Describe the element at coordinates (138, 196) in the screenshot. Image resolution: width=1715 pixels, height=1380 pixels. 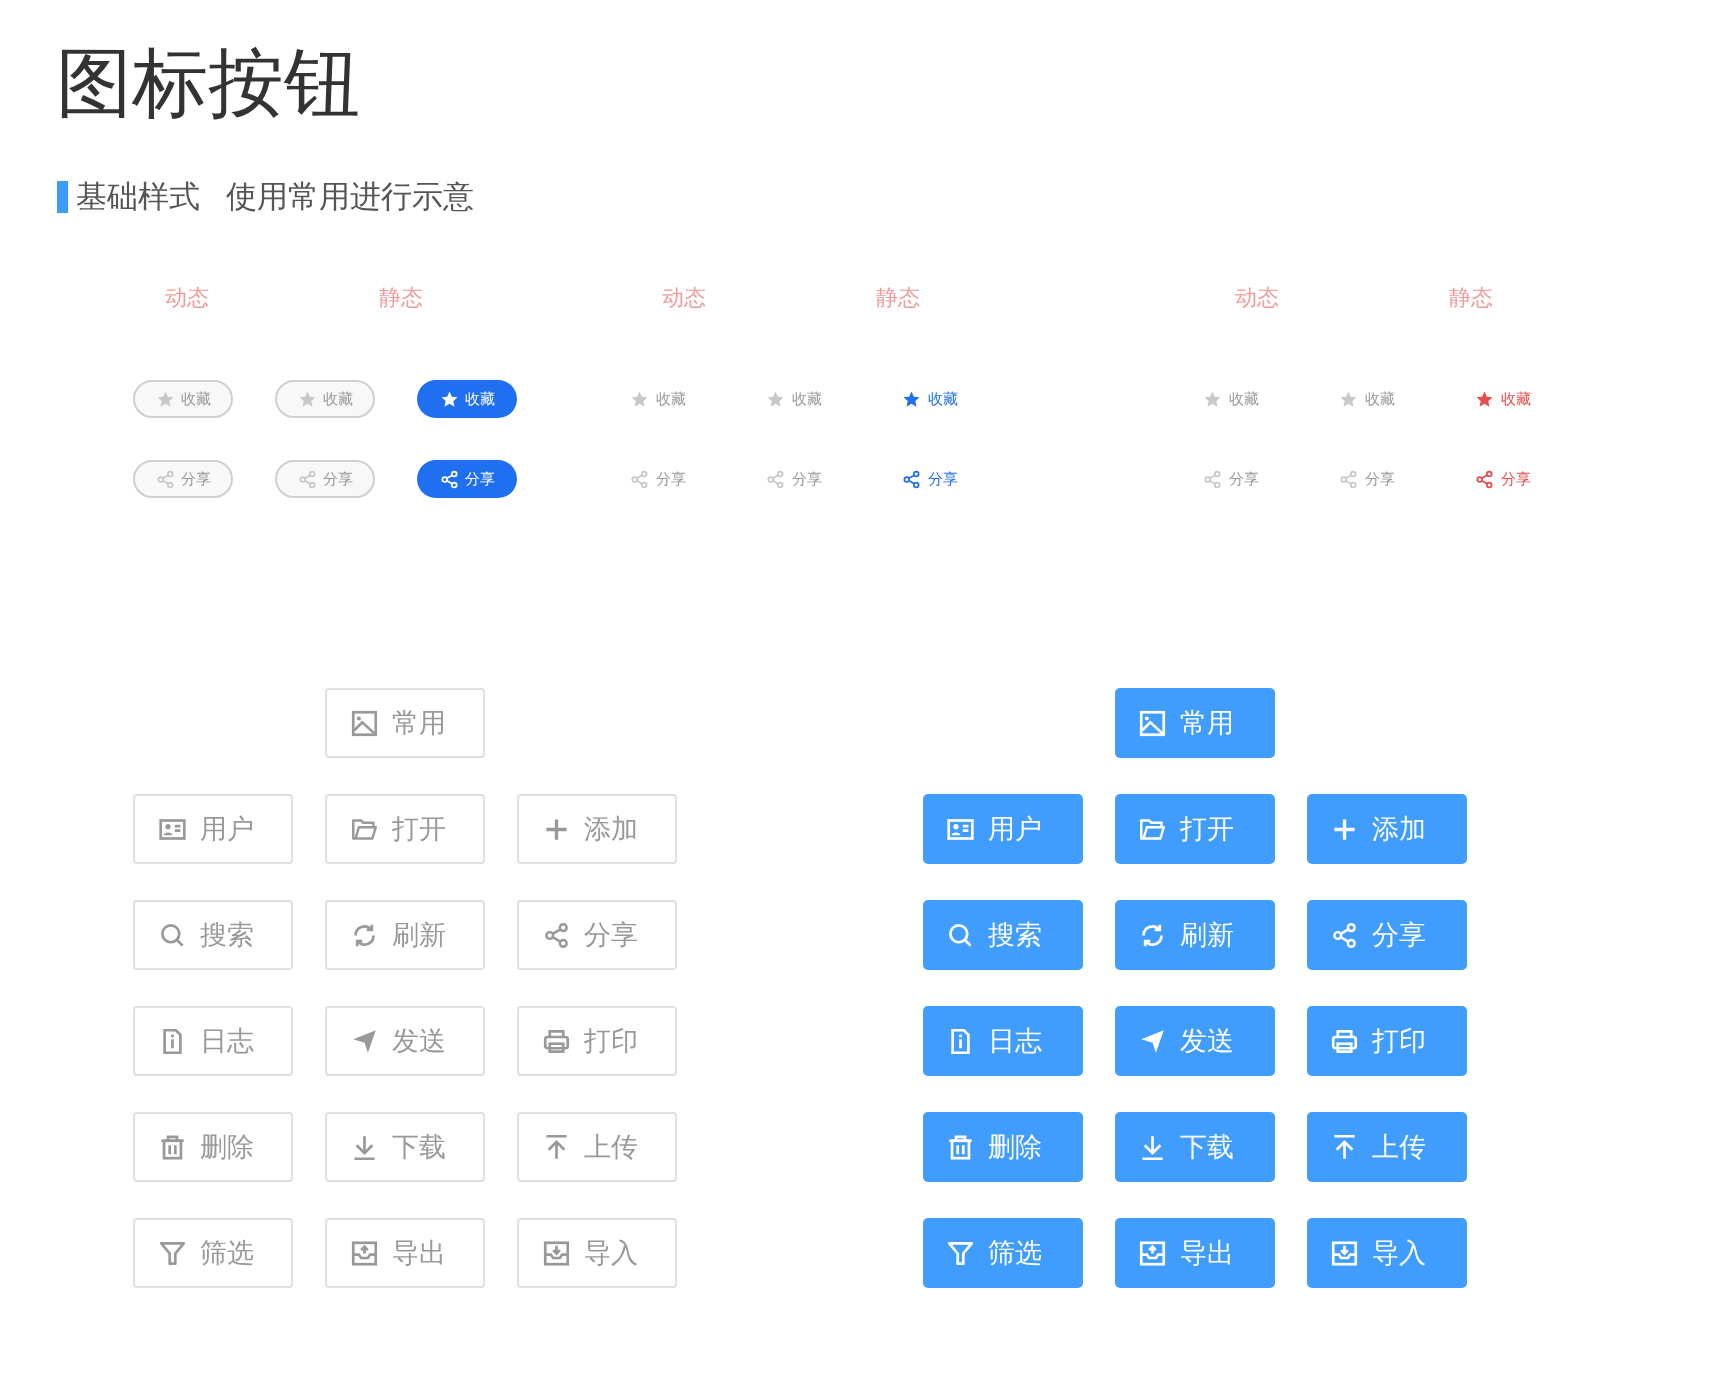
I see `section-title: 基础样式` at that location.